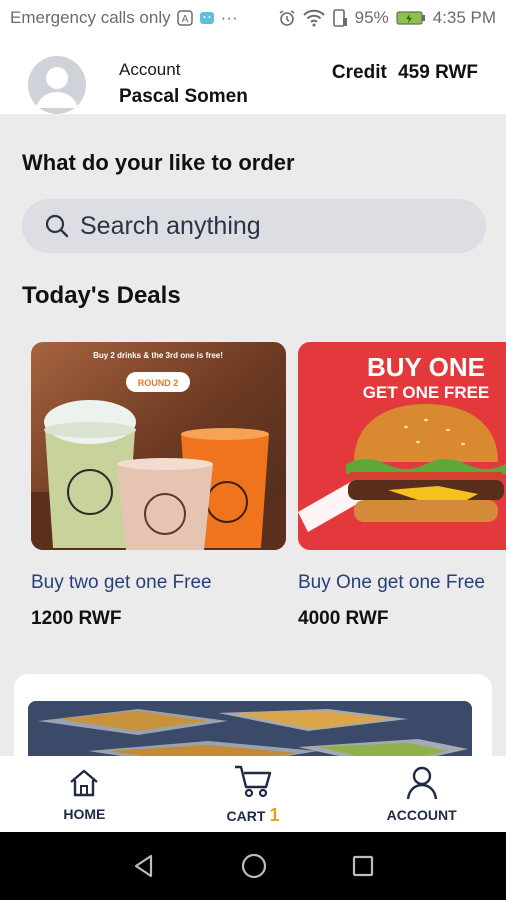  What do you see at coordinates (421, 815) in the screenshot?
I see `nav-account-label: ACCOUNT` at bounding box center [421, 815].